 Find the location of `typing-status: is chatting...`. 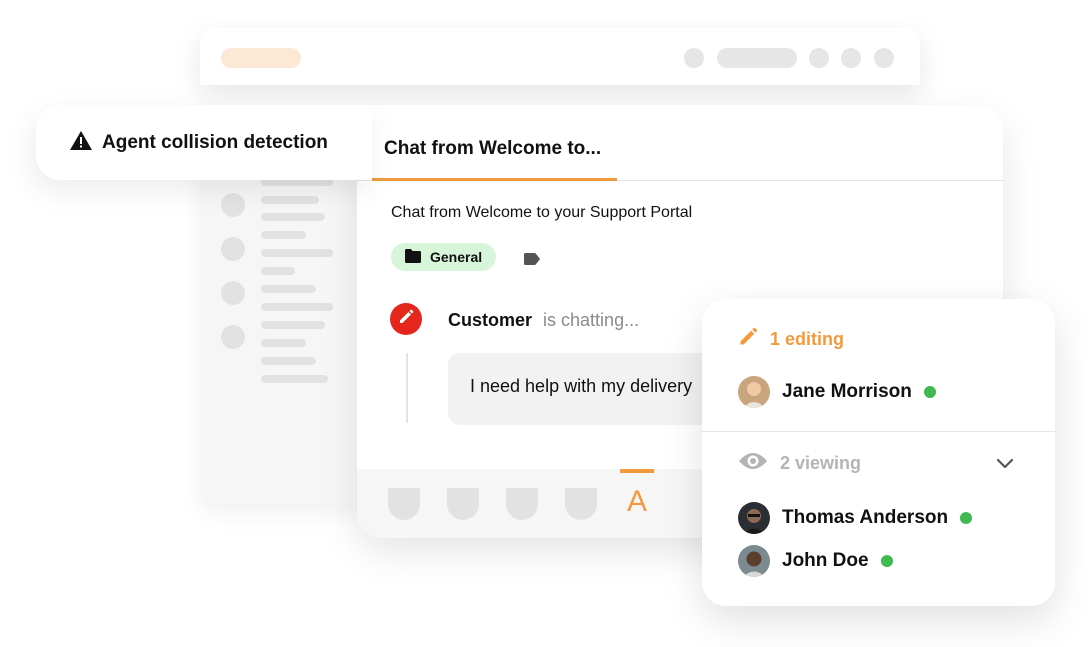

typing-status: is chatting... is located at coordinates (591, 320).